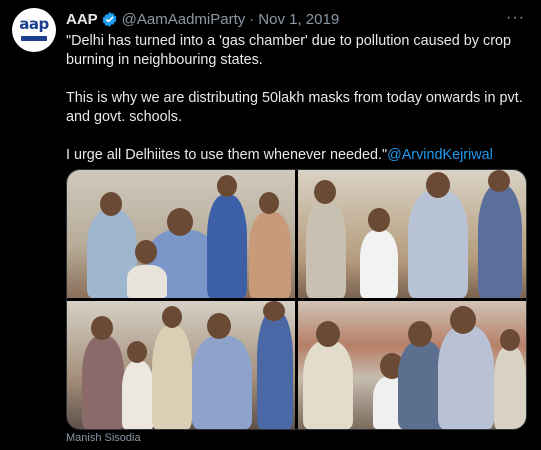 The height and width of the screenshot is (450, 541). Describe the element at coordinates (34, 38) in the screenshot. I see `avatar-logo-bar` at that location.